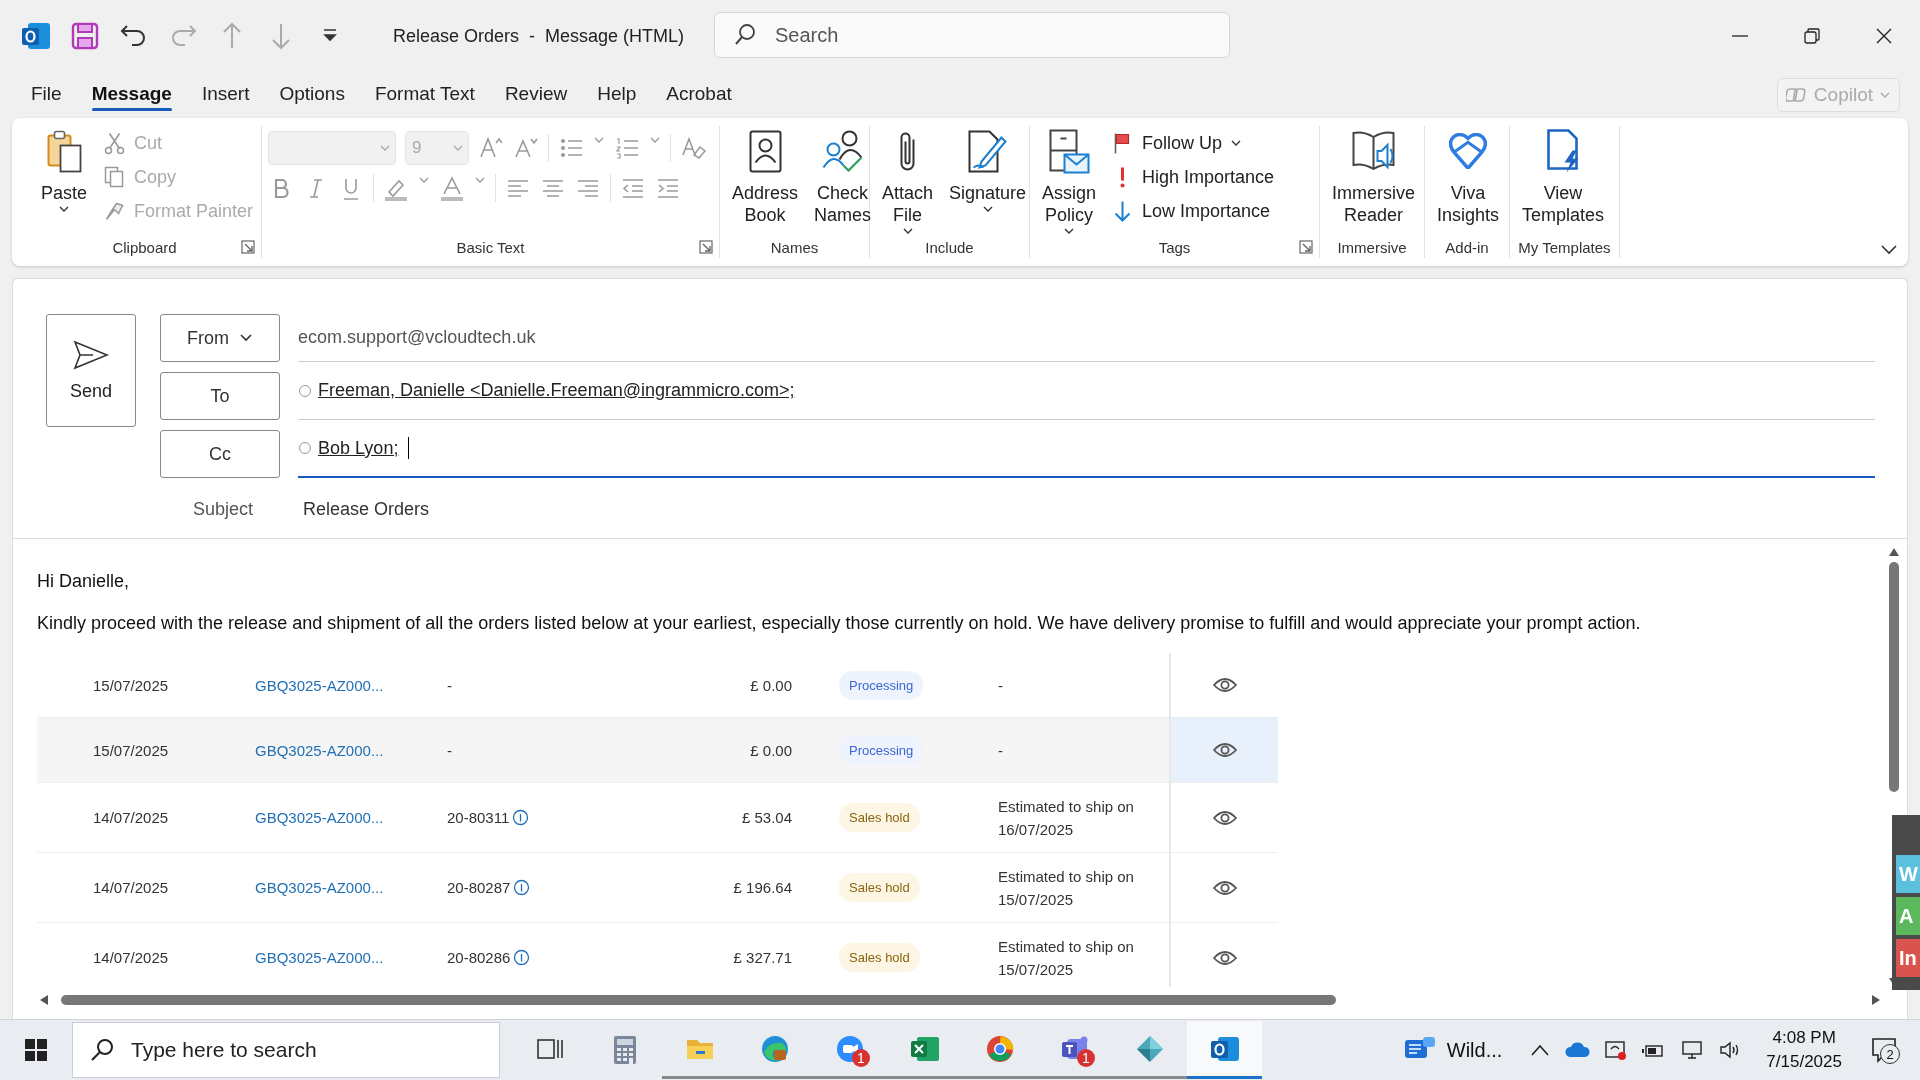  I want to click on ribbon-button: High Importance, so click(1192, 177).